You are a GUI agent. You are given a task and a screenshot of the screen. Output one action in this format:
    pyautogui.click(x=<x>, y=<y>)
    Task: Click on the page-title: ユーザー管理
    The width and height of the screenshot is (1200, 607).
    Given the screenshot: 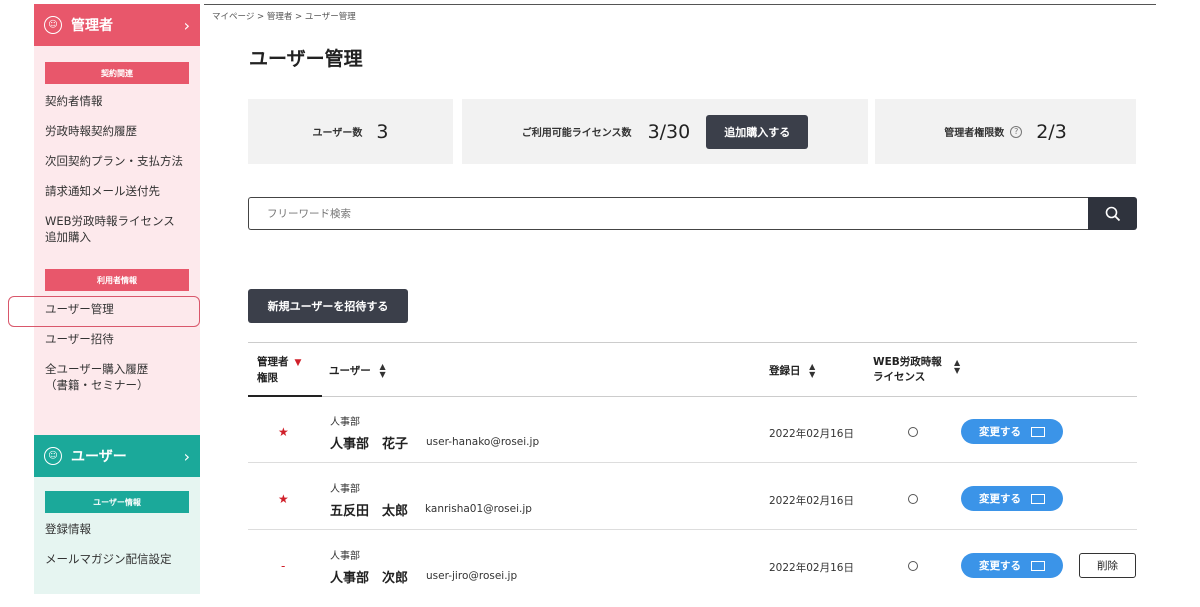 What is the action you would take?
    pyautogui.click(x=306, y=59)
    